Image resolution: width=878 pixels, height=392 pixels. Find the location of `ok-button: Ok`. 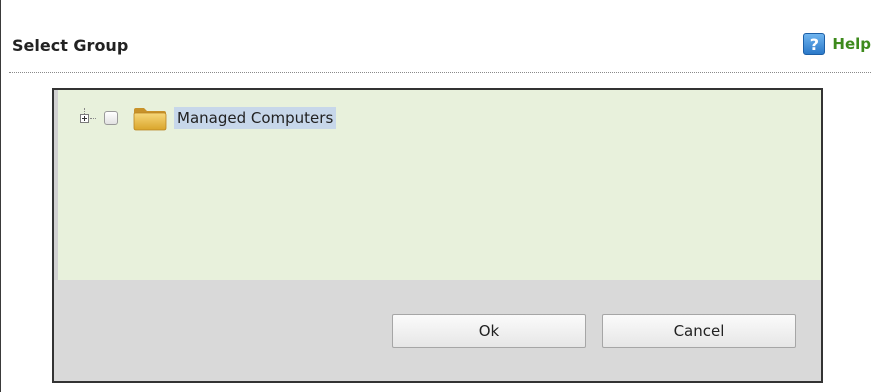

ok-button: Ok is located at coordinates (489, 331).